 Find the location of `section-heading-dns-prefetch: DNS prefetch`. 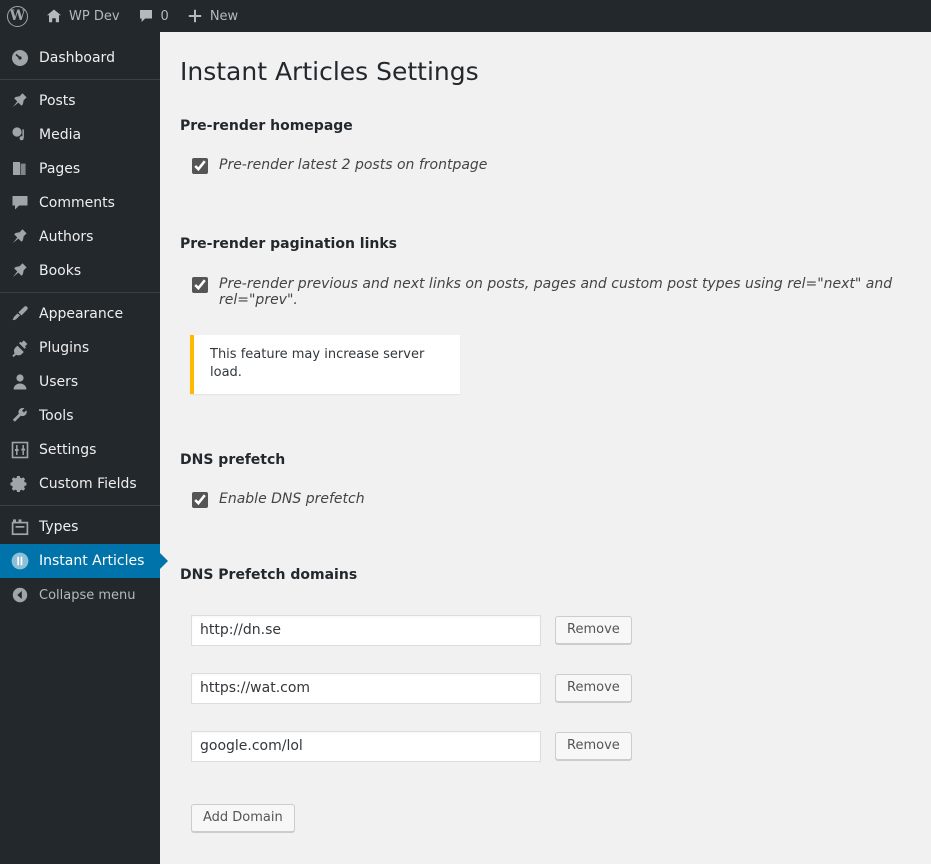

section-heading-dns-prefetch: DNS prefetch is located at coordinates (233, 459).